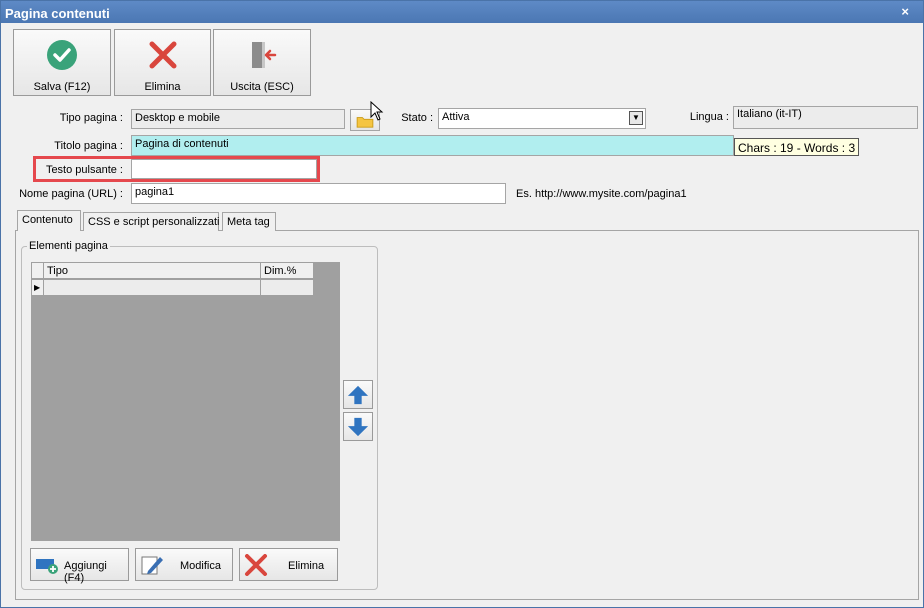 The width and height of the screenshot is (924, 608). Describe the element at coordinates (88, 146) in the screenshot. I see `titolo-pagina-label: Titolo pagina :` at that location.